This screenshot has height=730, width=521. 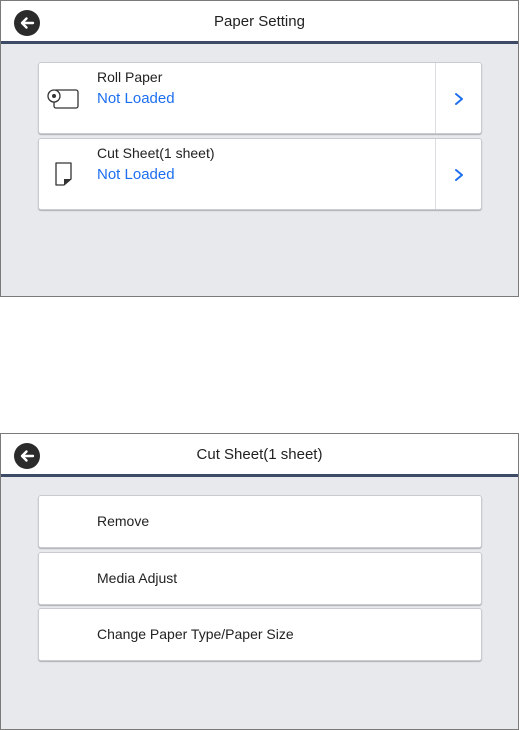 I want to click on roll-paper-icon, so click(x=63, y=99).